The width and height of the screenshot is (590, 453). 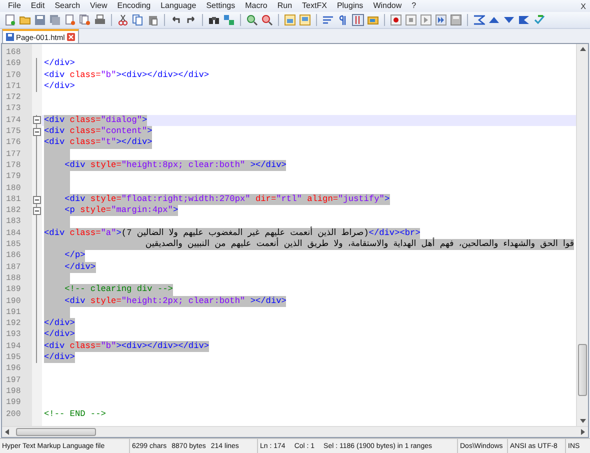 I want to click on menu-item: Language, so click(x=179, y=6).